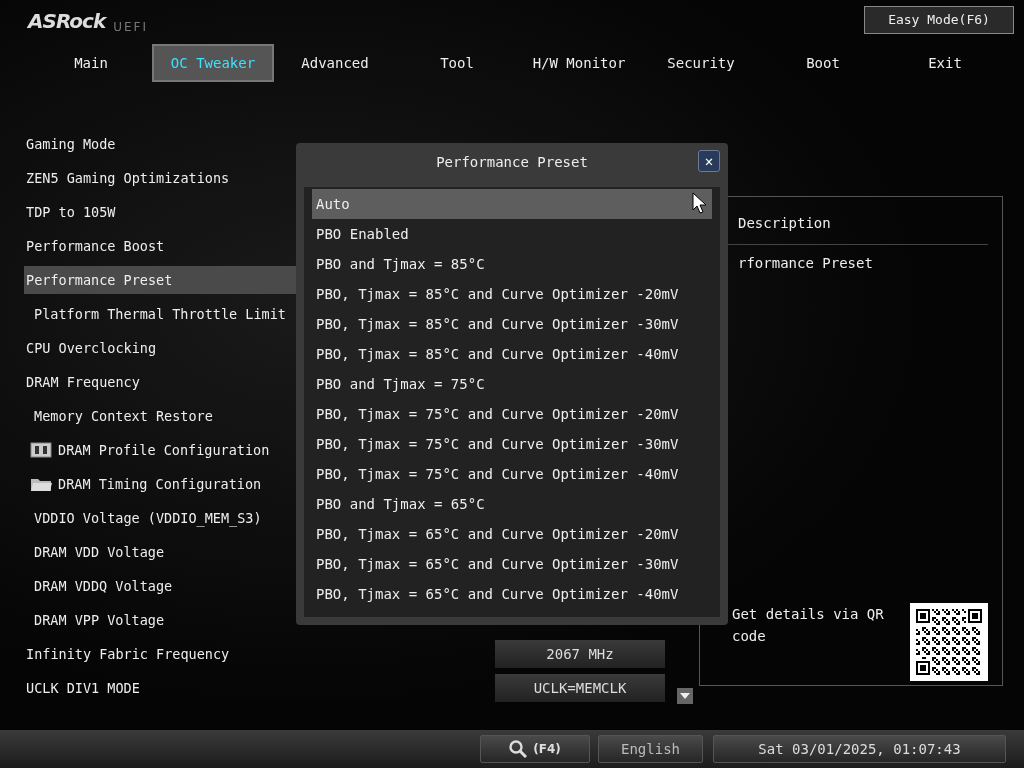 The width and height of the screenshot is (1024, 768). Describe the element at coordinates (650, 749) in the screenshot. I see `language-button: English` at that location.